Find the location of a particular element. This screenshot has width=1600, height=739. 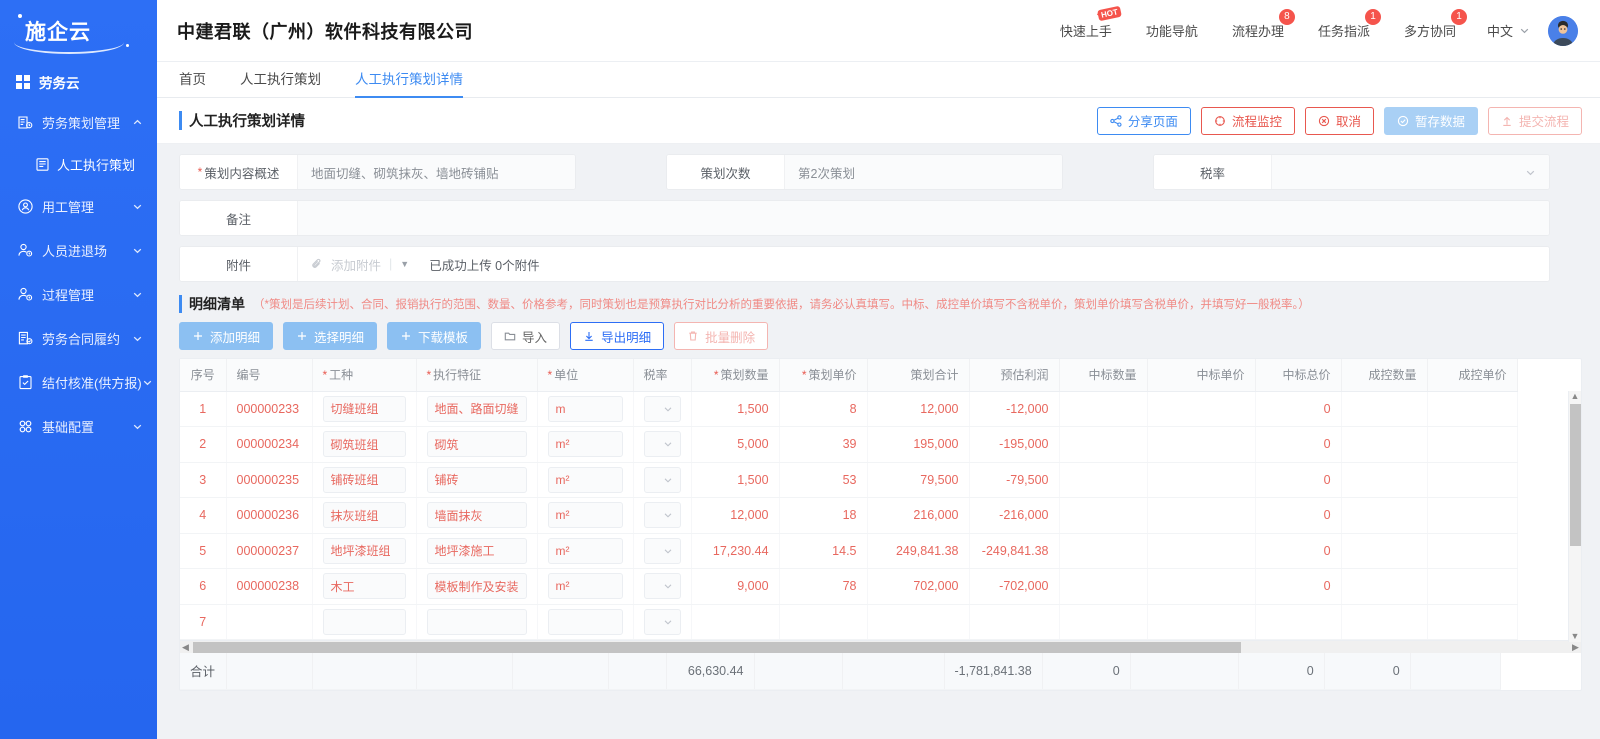

cell-input-unit: m is located at coordinates (585, 408).